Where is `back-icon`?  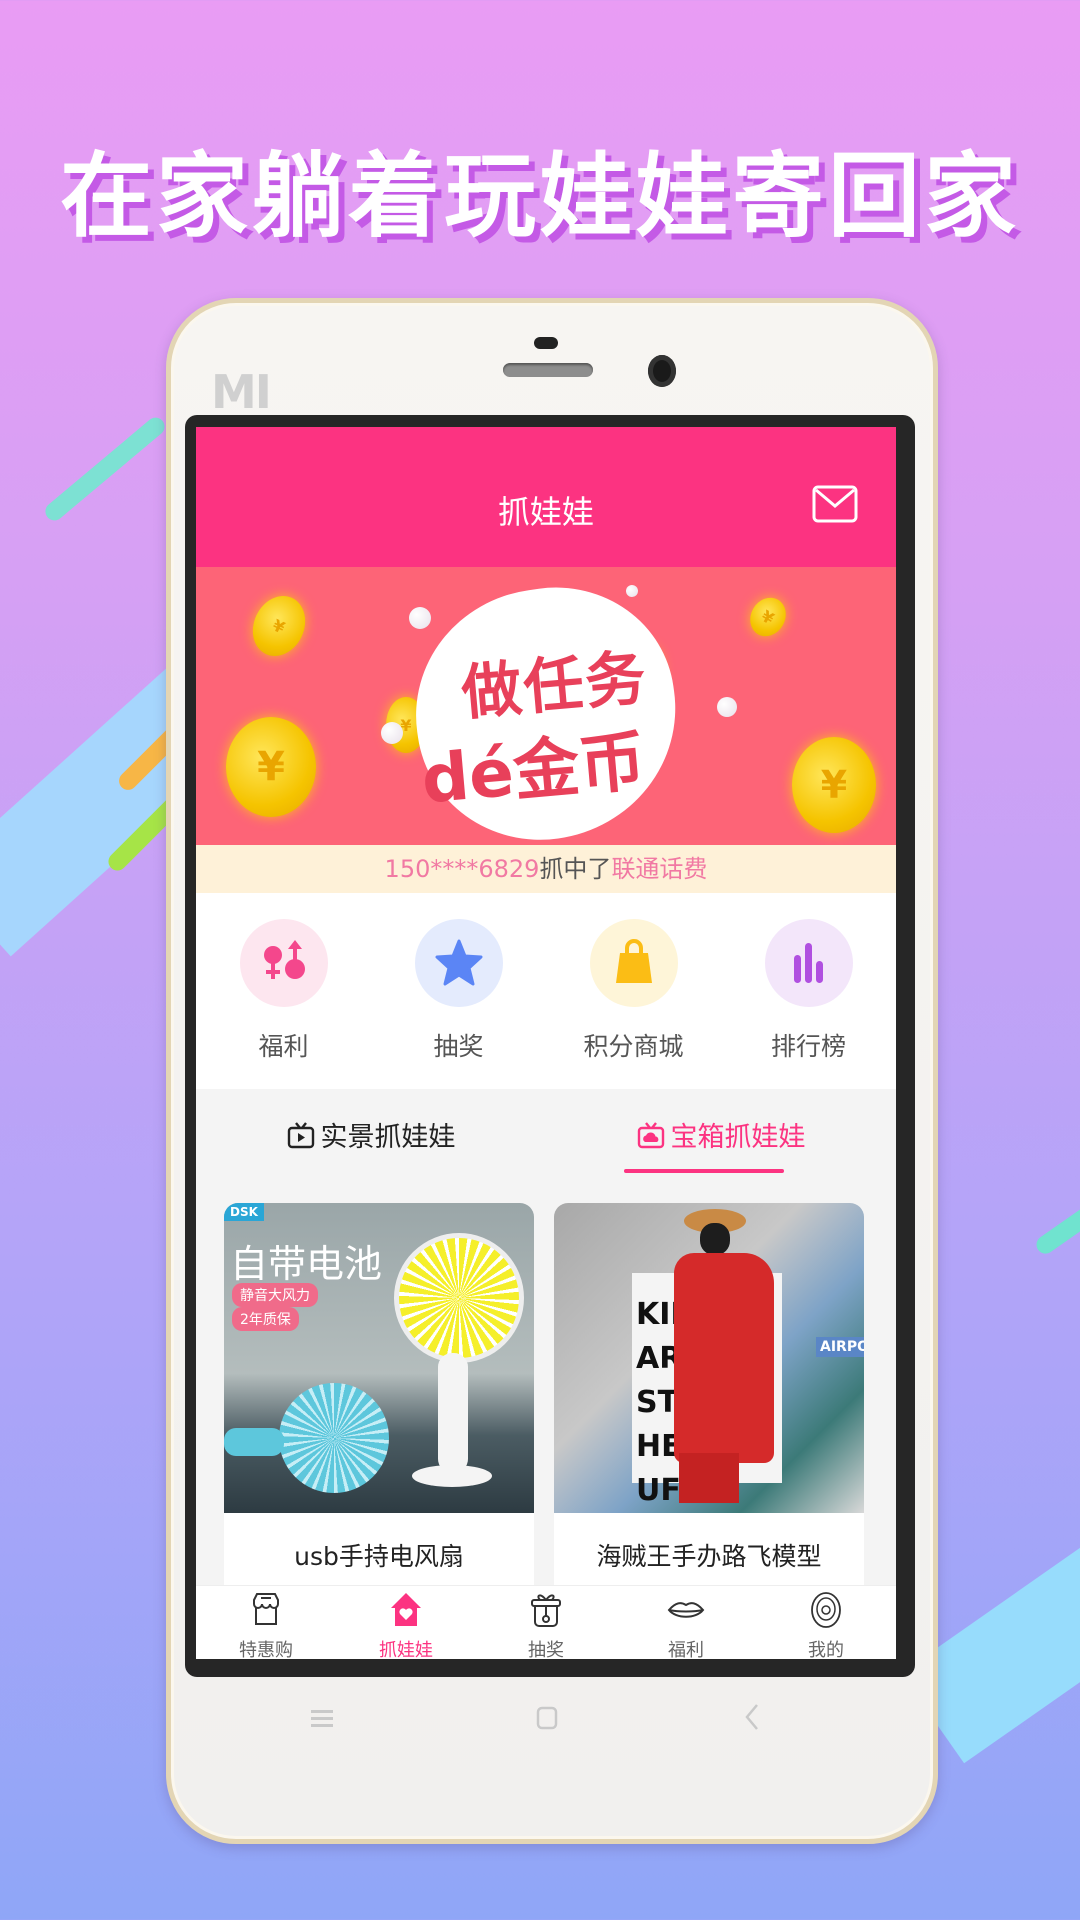 back-icon is located at coordinates (752, 1721).